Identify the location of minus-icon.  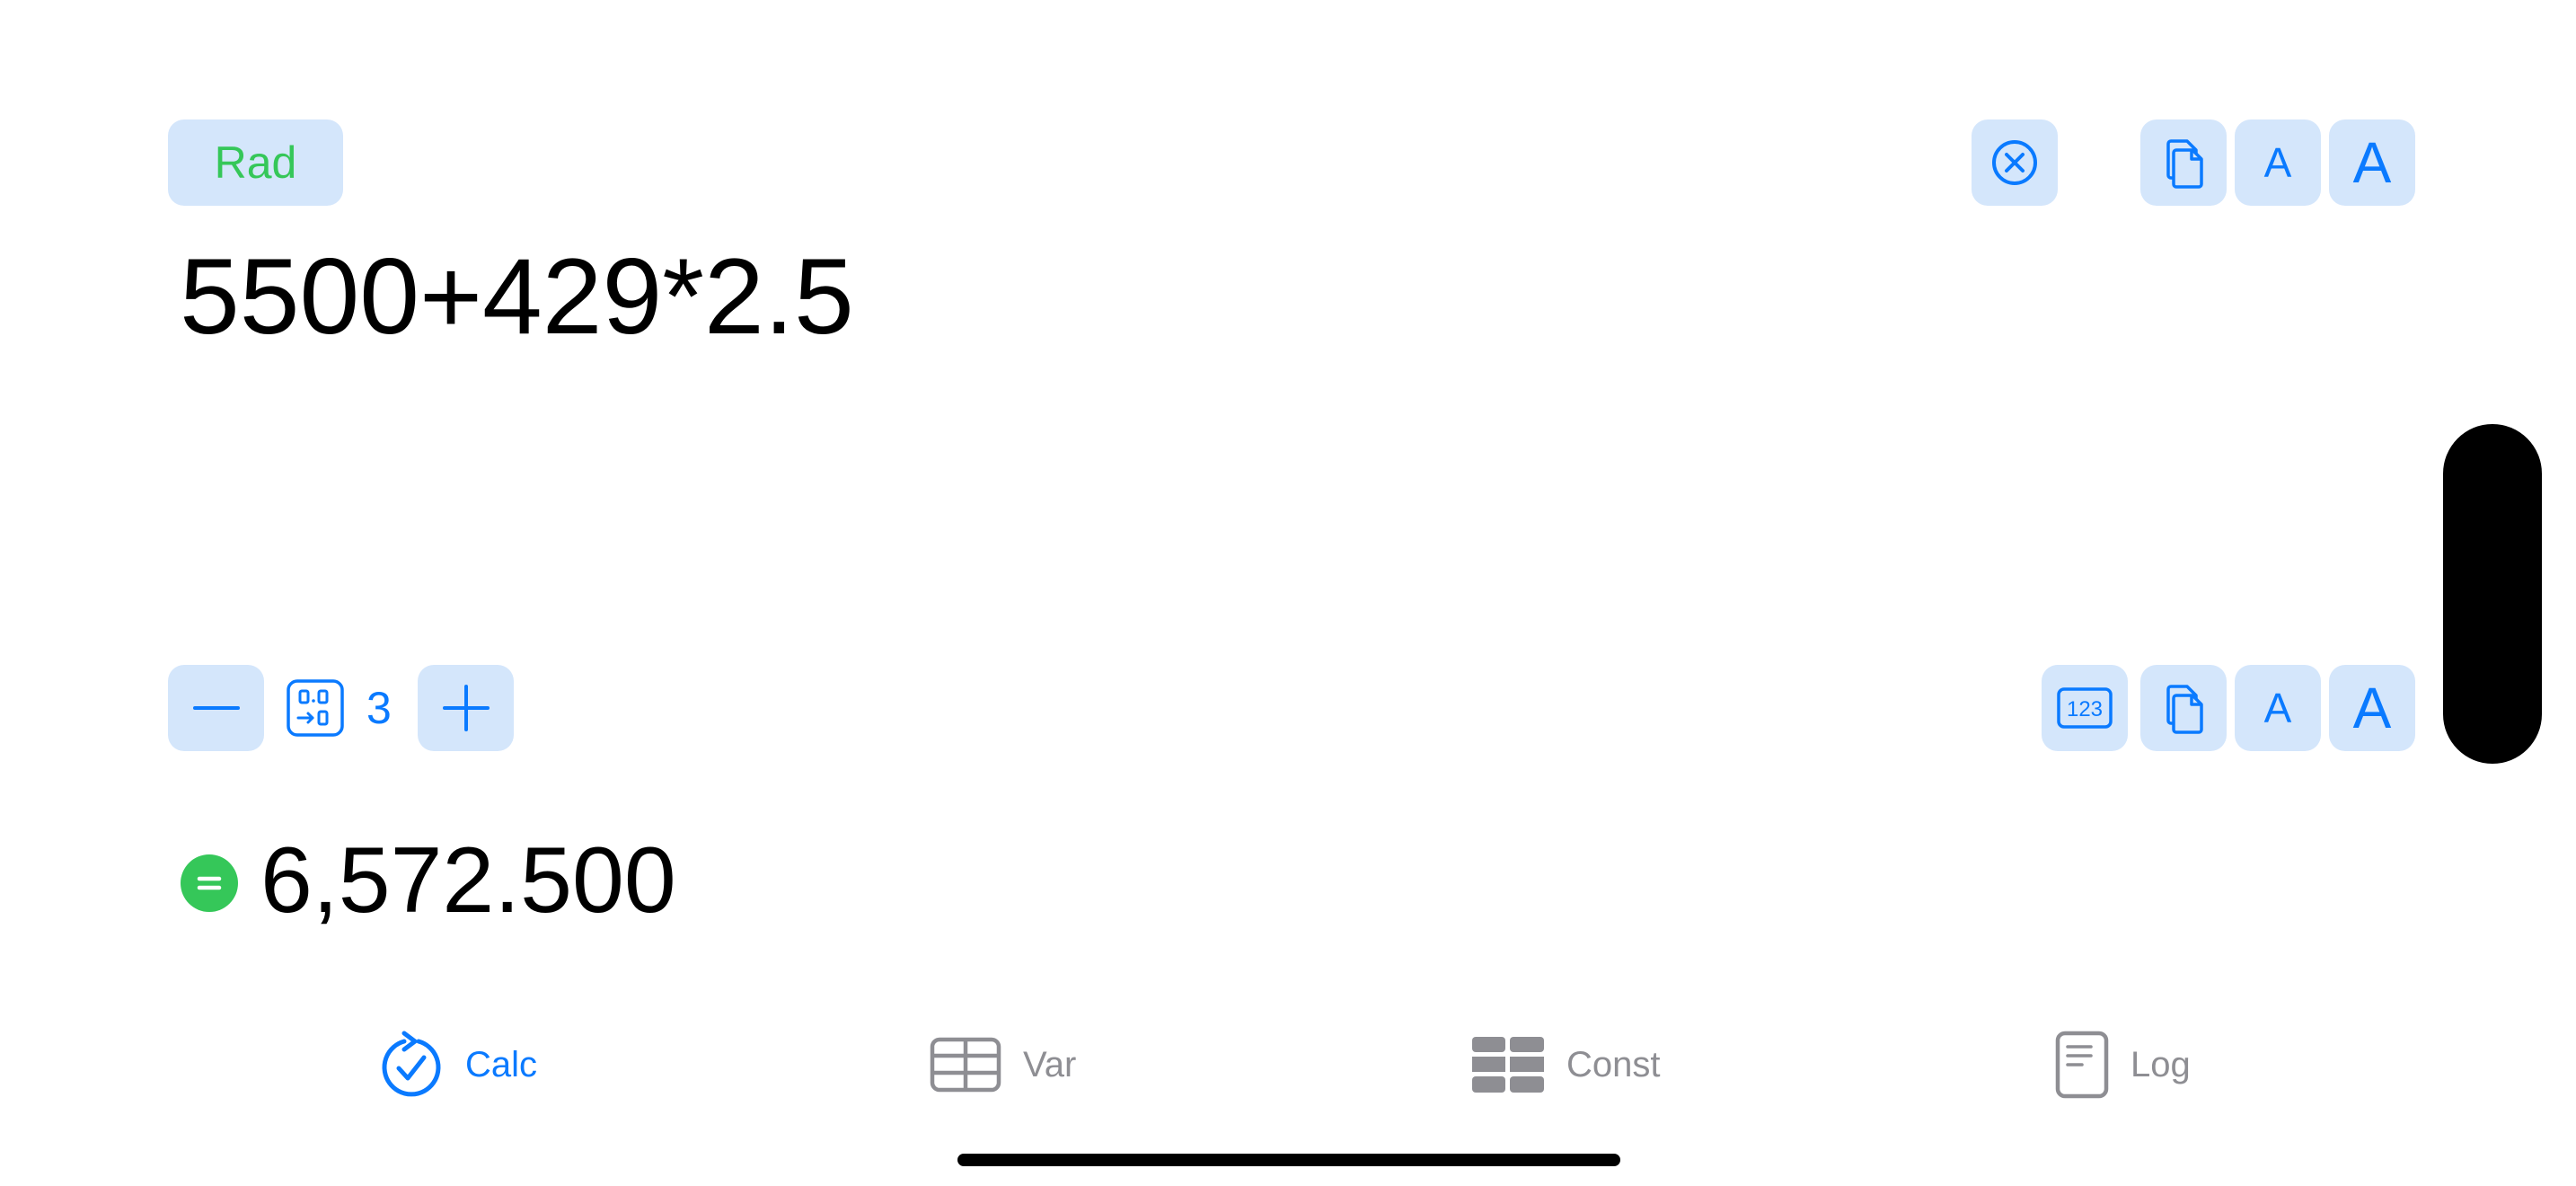
(216, 708).